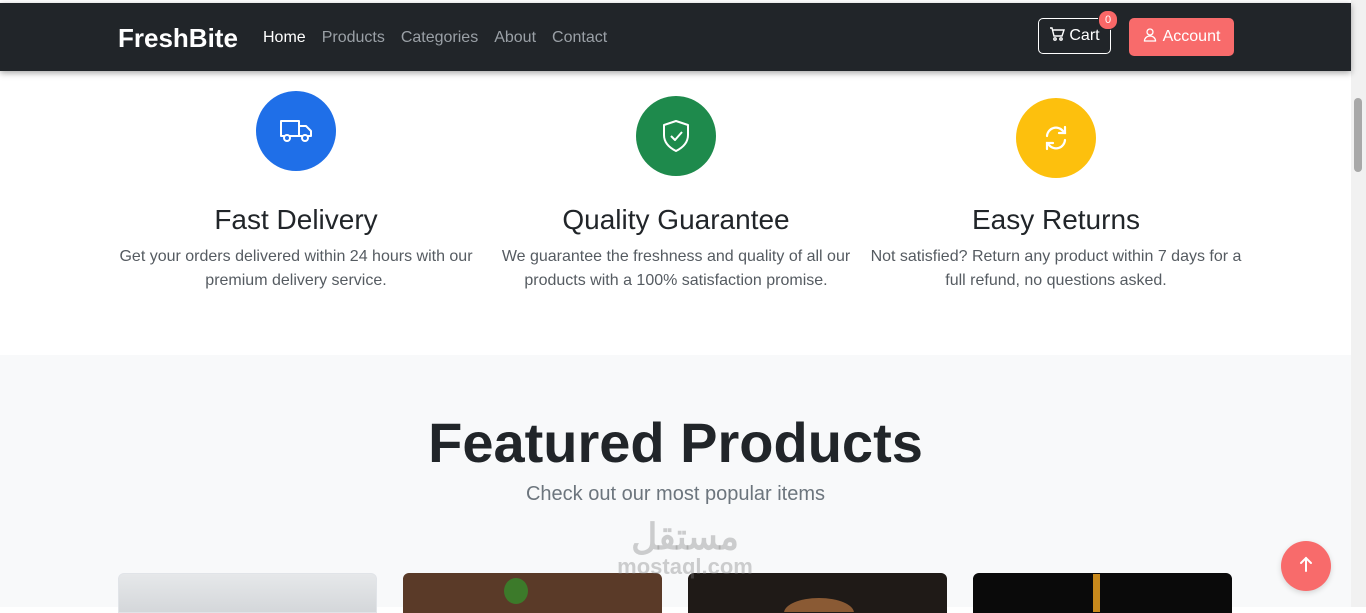 Image resolution: width=1366 pixels, height=613 pixels. Describe the element at coordinates (1056, 138) in the screenshot. I see `refresh-icon` at that location.